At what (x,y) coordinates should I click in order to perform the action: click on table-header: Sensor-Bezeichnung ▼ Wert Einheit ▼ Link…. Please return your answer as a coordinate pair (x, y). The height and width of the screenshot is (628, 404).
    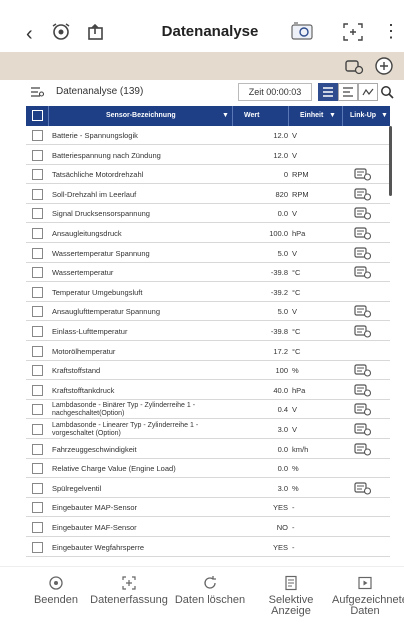
    Looking at the image, I should click on (208, 116).